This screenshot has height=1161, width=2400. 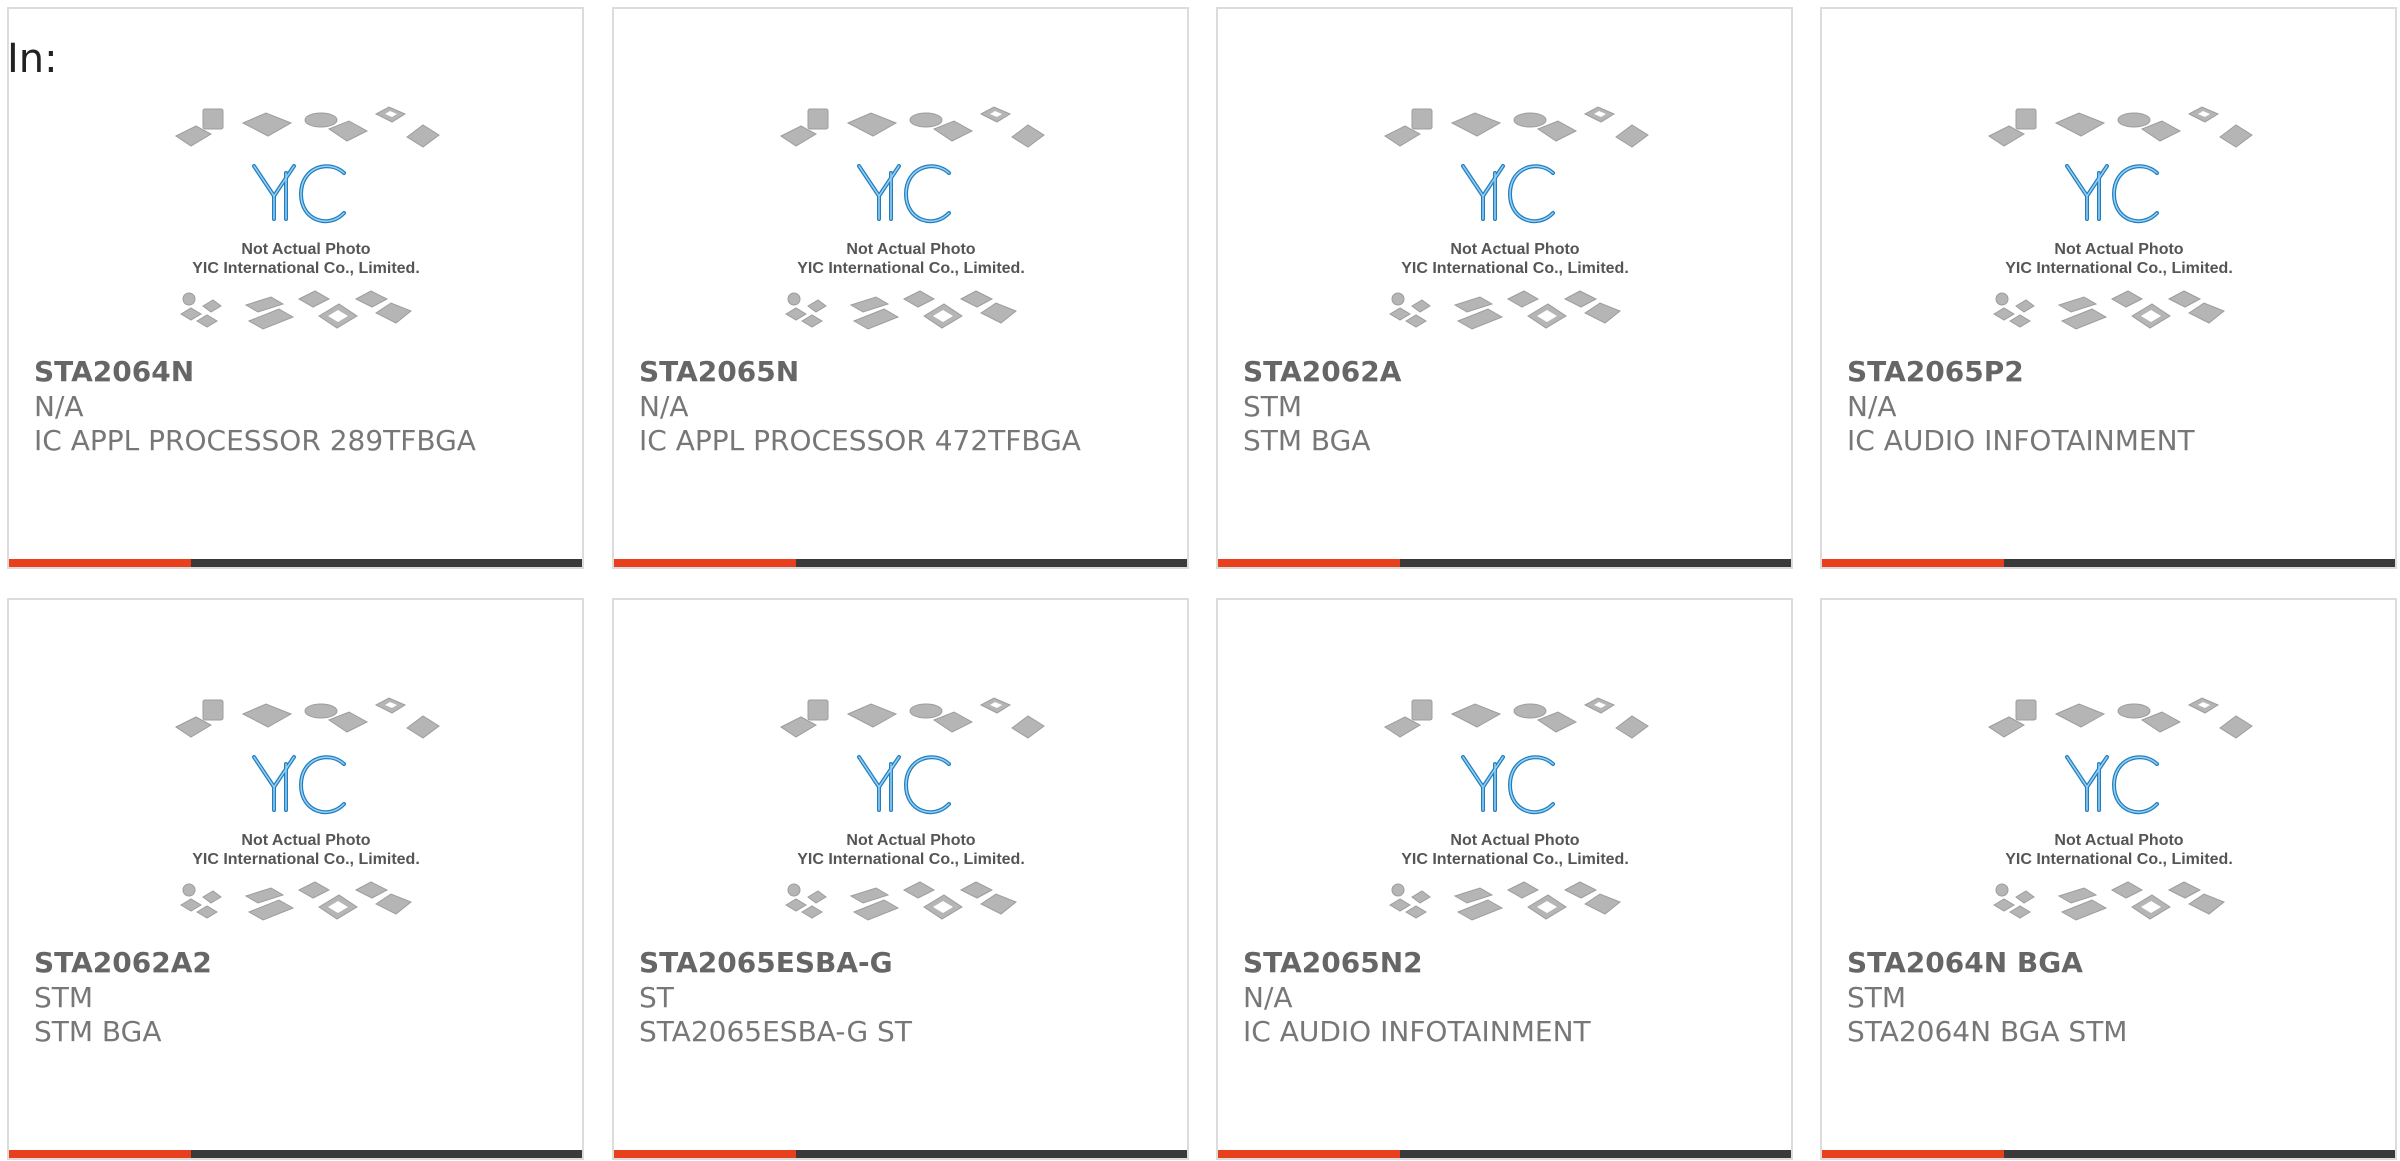 I want to click on product-description: STA2065ESBA-G ST, so click(x=775, y=1031).